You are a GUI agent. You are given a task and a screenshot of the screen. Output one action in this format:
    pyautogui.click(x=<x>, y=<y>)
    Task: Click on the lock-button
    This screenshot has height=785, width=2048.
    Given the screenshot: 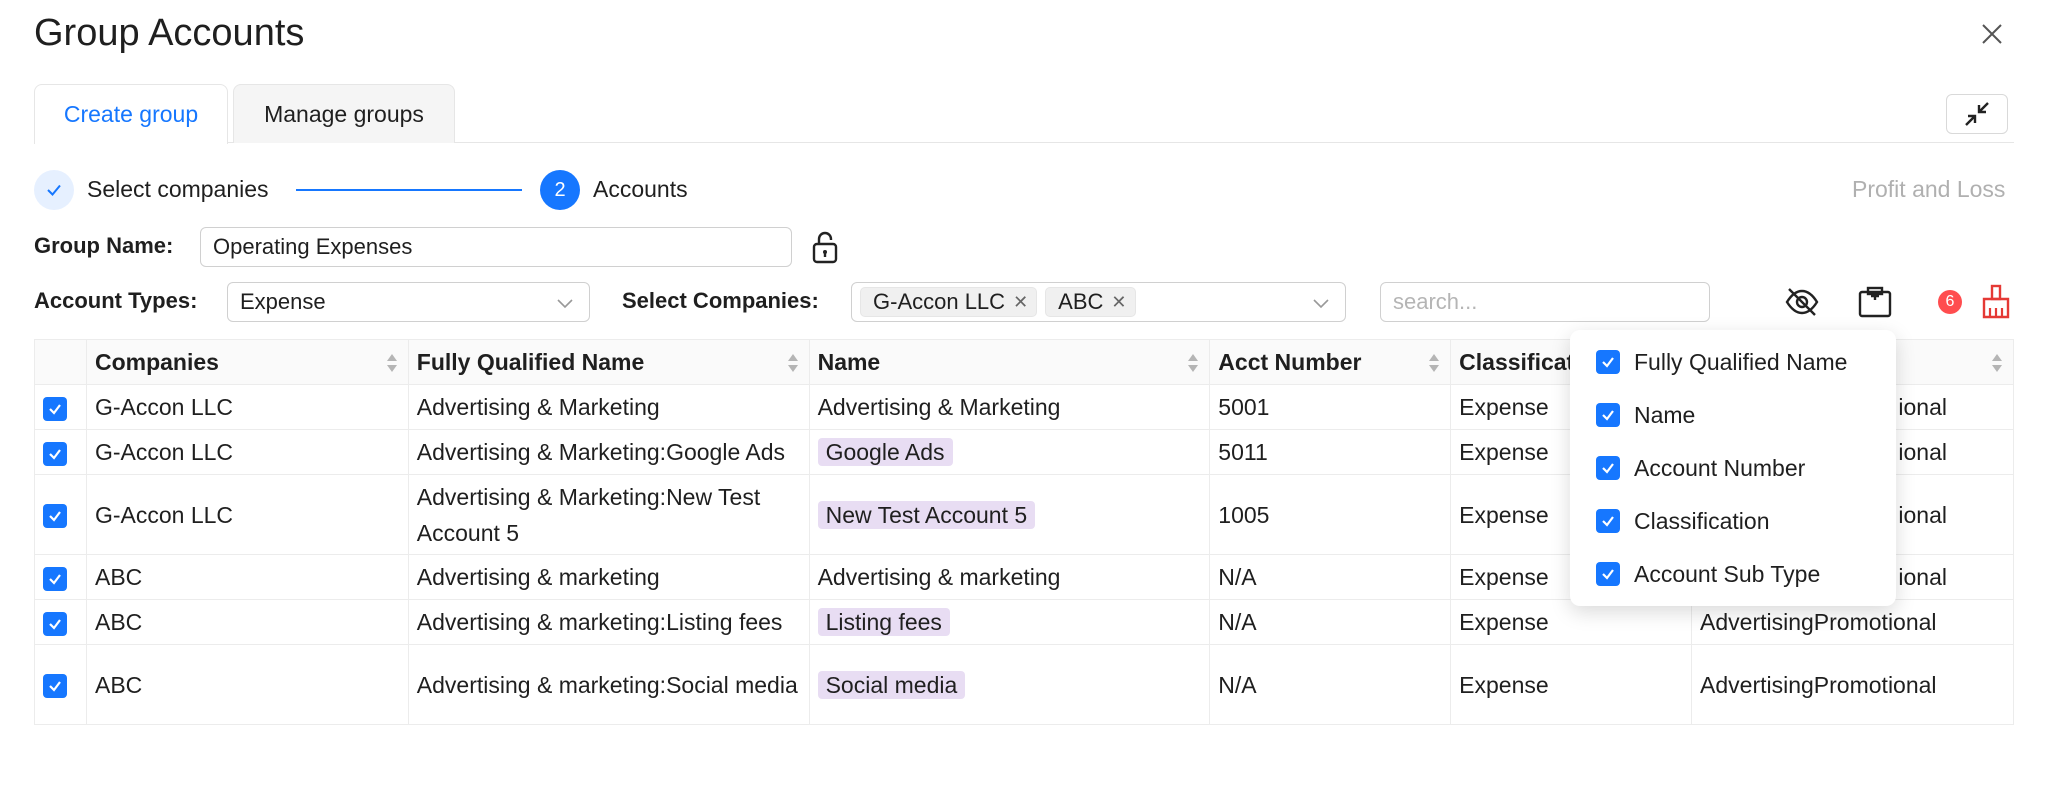 What is the action you would take?
    pyautogui.click(x=825, y=247)
    